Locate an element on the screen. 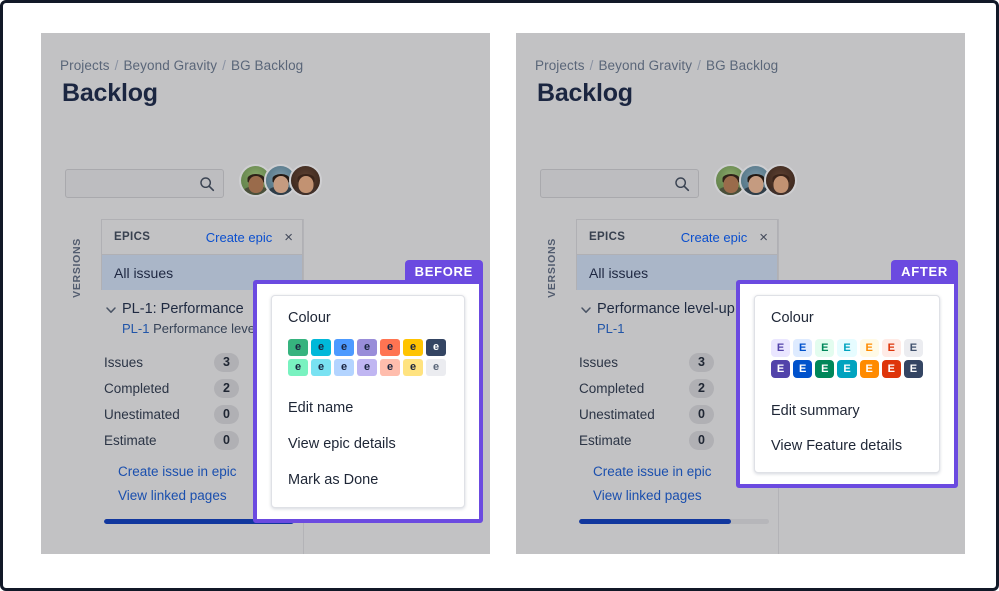 This screenshot has width=999, height=591. menu-item-edit-name: Edit name is located at coordinates (368, 408).